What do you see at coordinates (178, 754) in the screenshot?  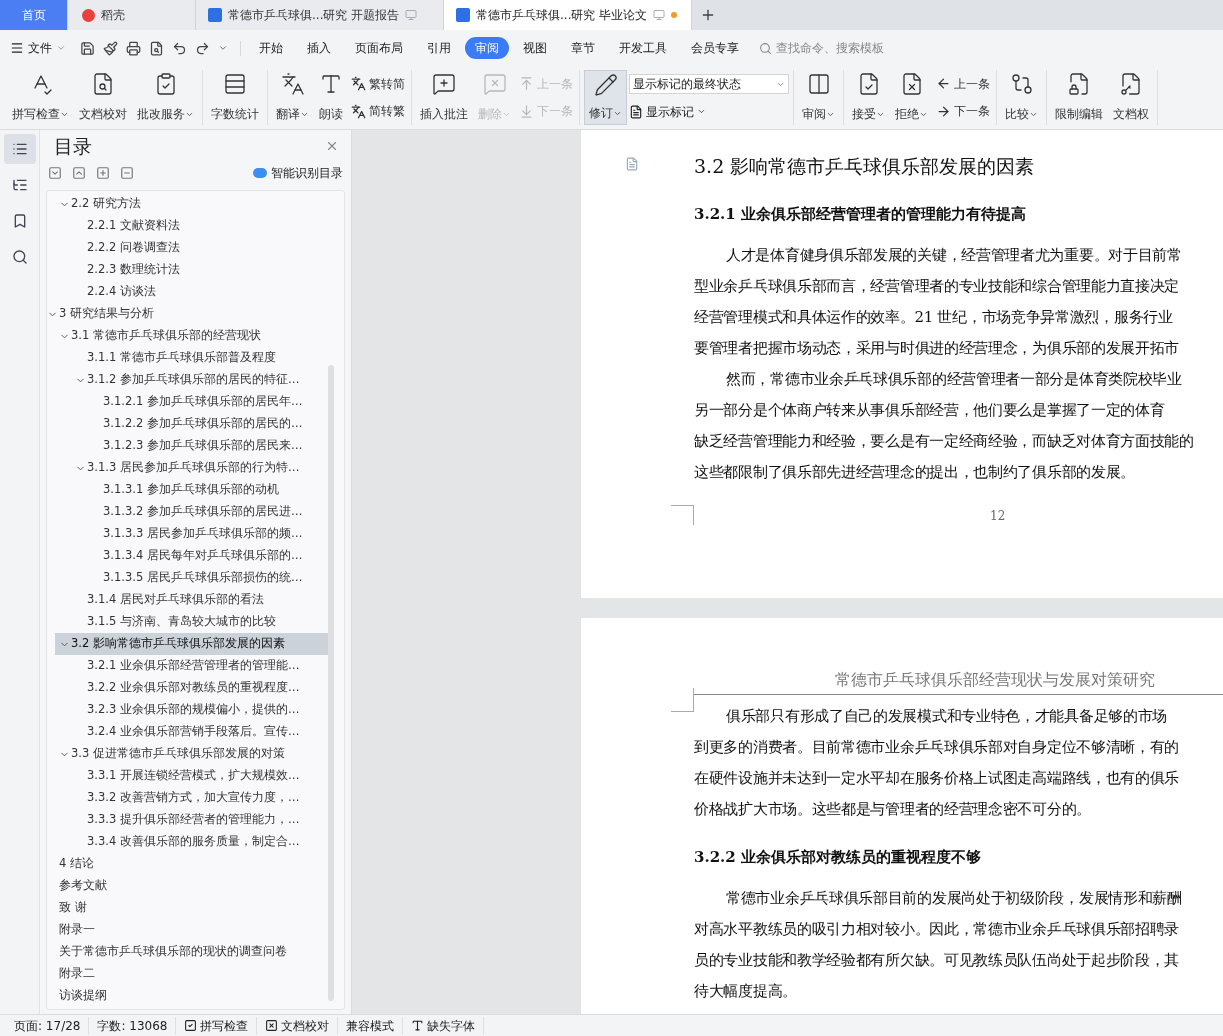 I see `outline-item: 3.3 促进常德市乒乓球俱乐部发展的对策` at bounding box center [178, 754].